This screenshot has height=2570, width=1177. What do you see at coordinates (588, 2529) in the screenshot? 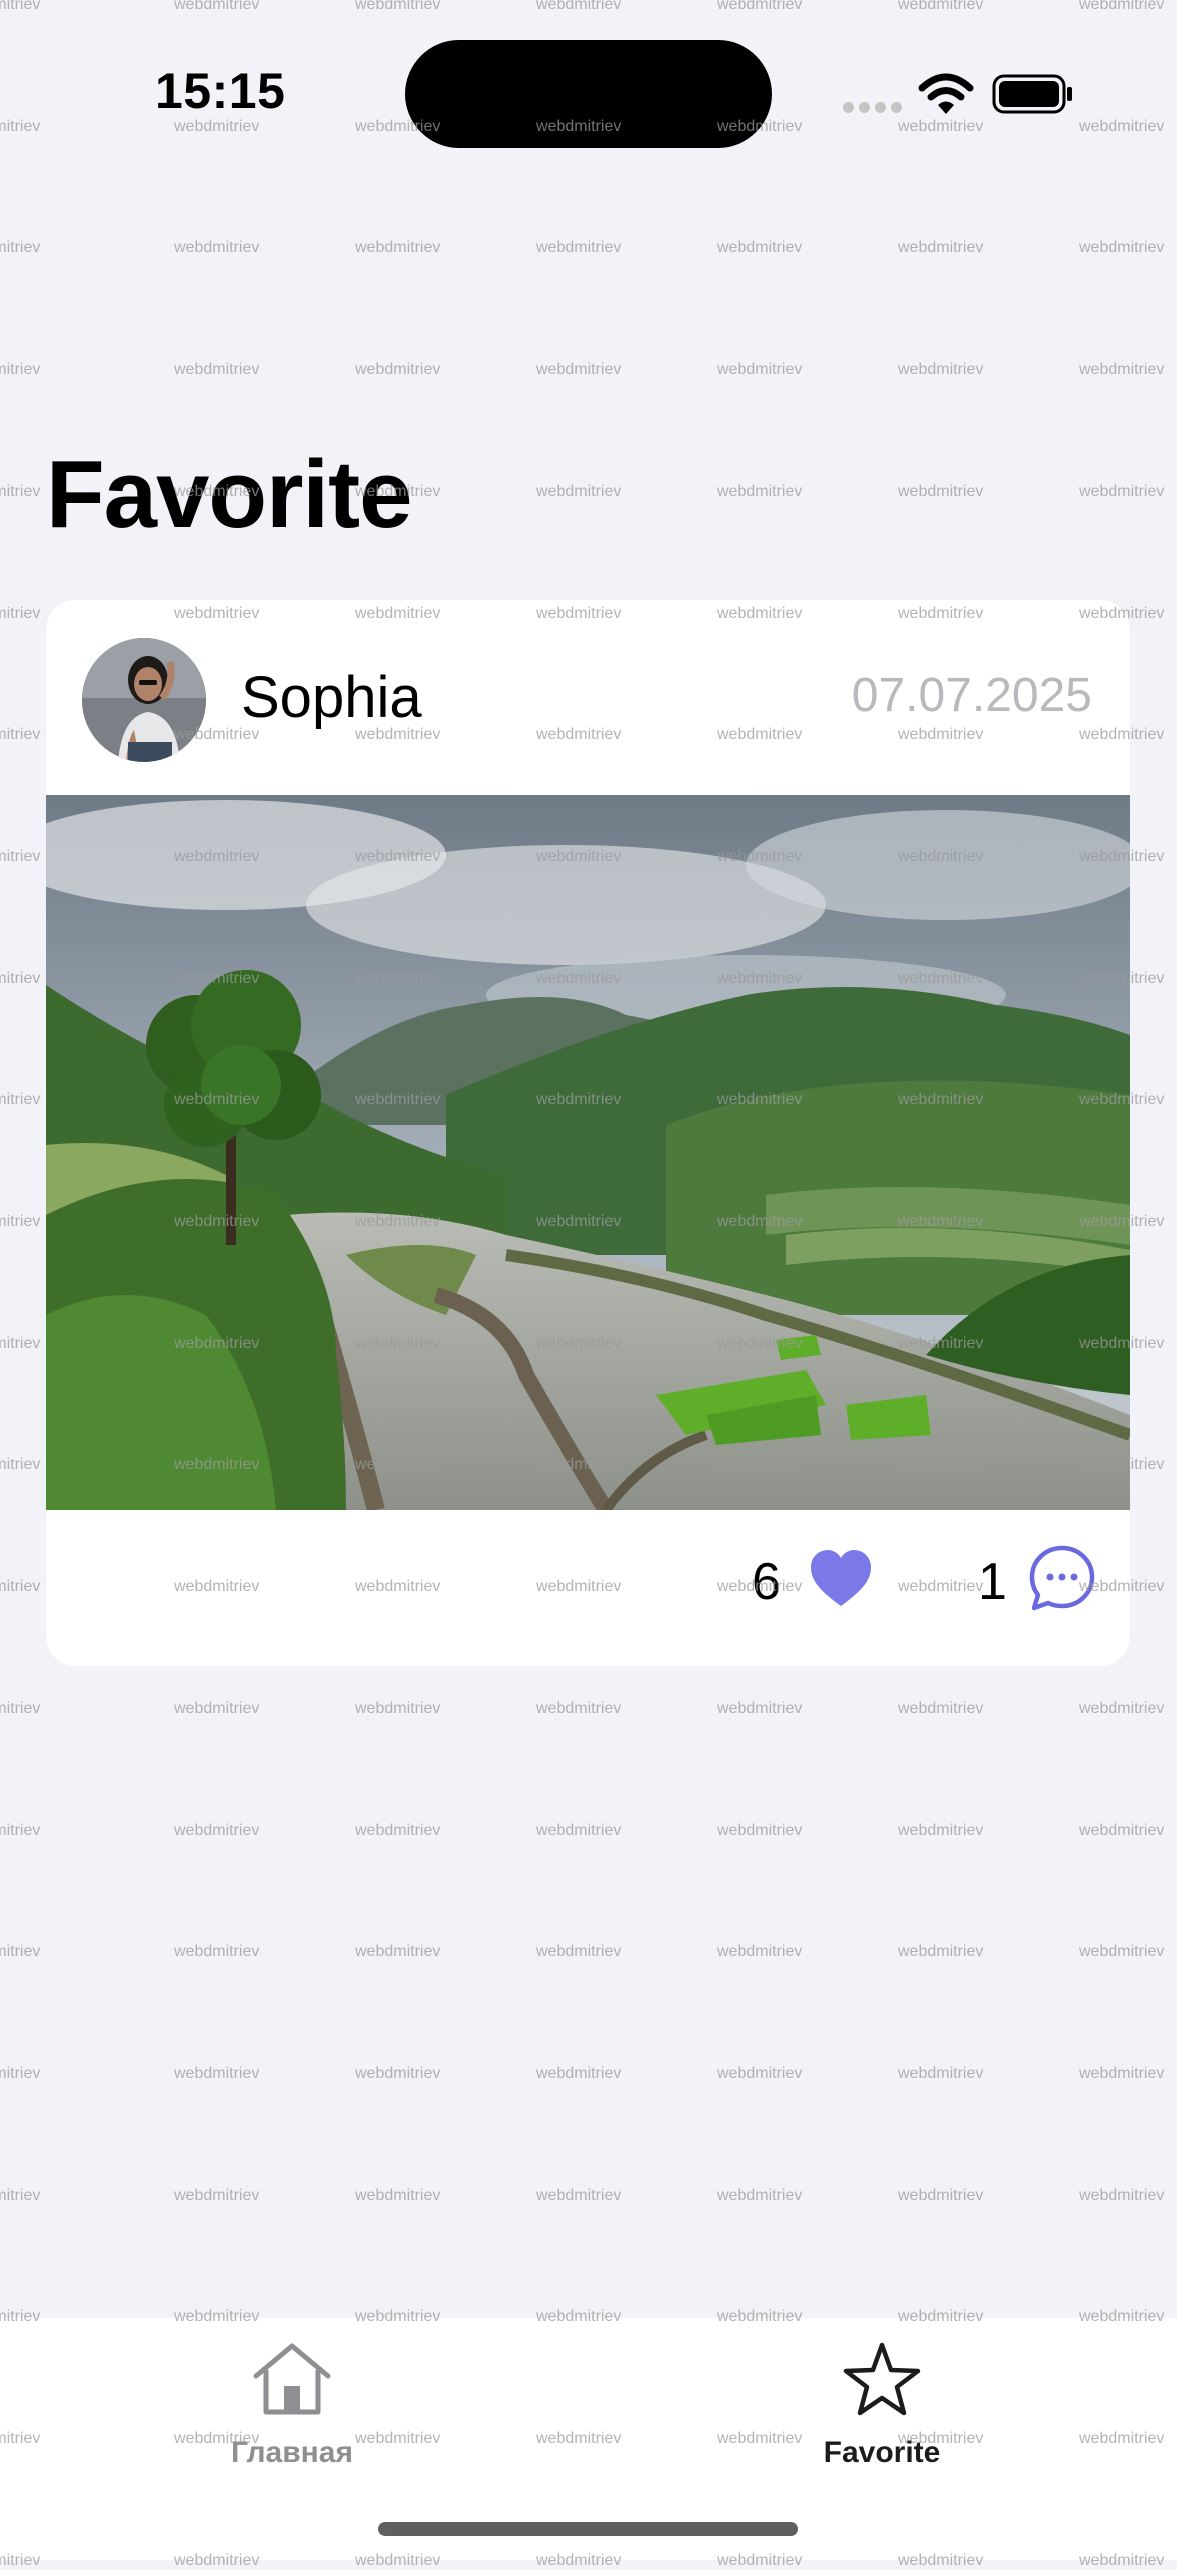
I see `home-indicator` at bounding box center [588, 2529].